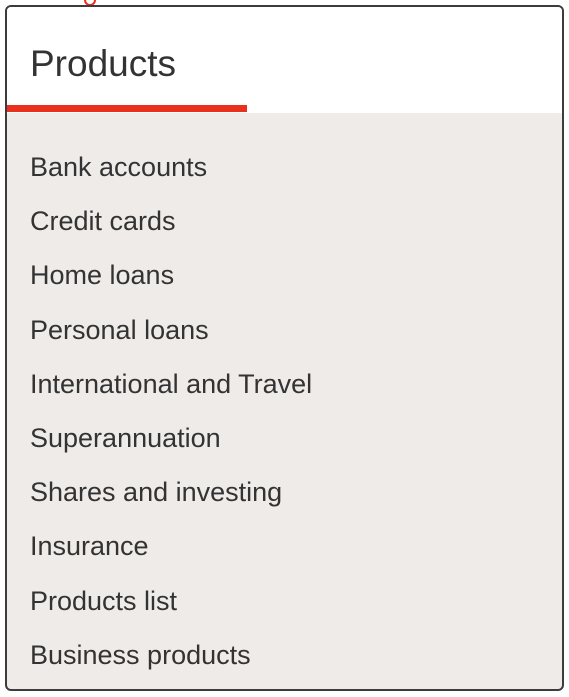  What do you see at coordinates (118, 167) in the screenshot?
I see `menu-link-bank-accounts: Bank accounts` at bounding box center [118, 167].